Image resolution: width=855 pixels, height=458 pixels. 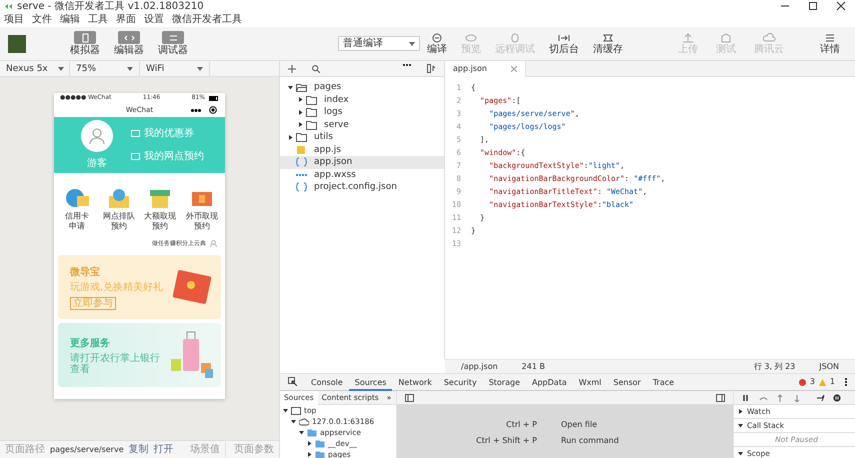 I want to click on split-icon, so click(x=431, y=68).